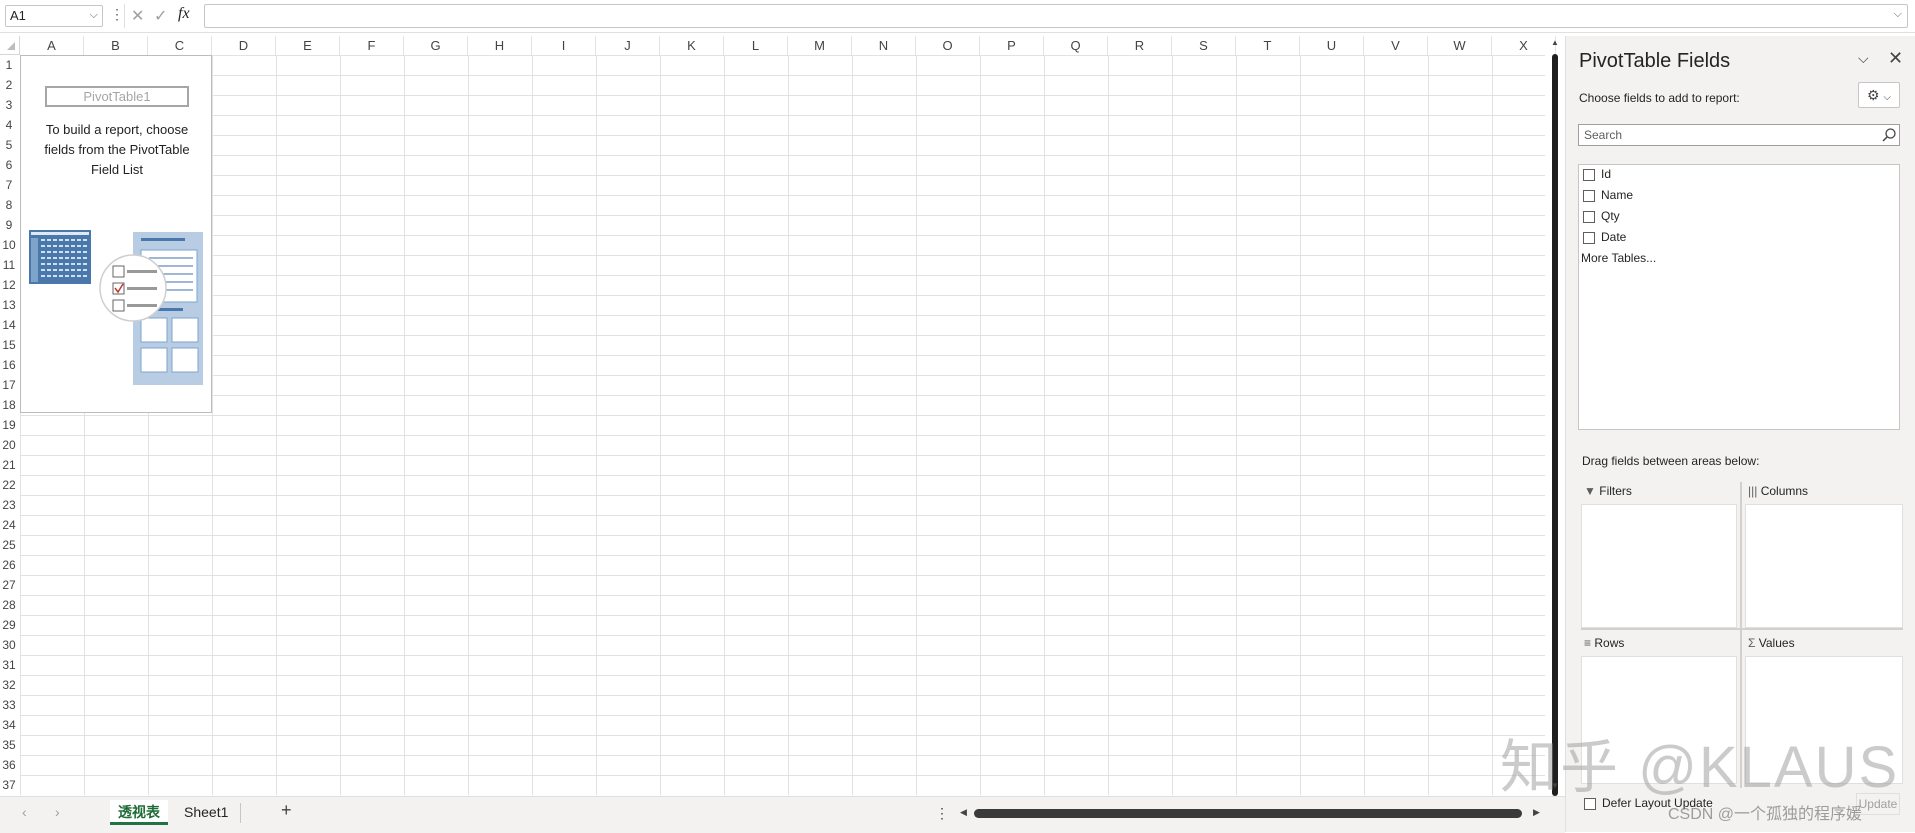 The height and width of the screenshot is (833, 1915). I want to click on row-header-cell: 5, so click(9, 145).